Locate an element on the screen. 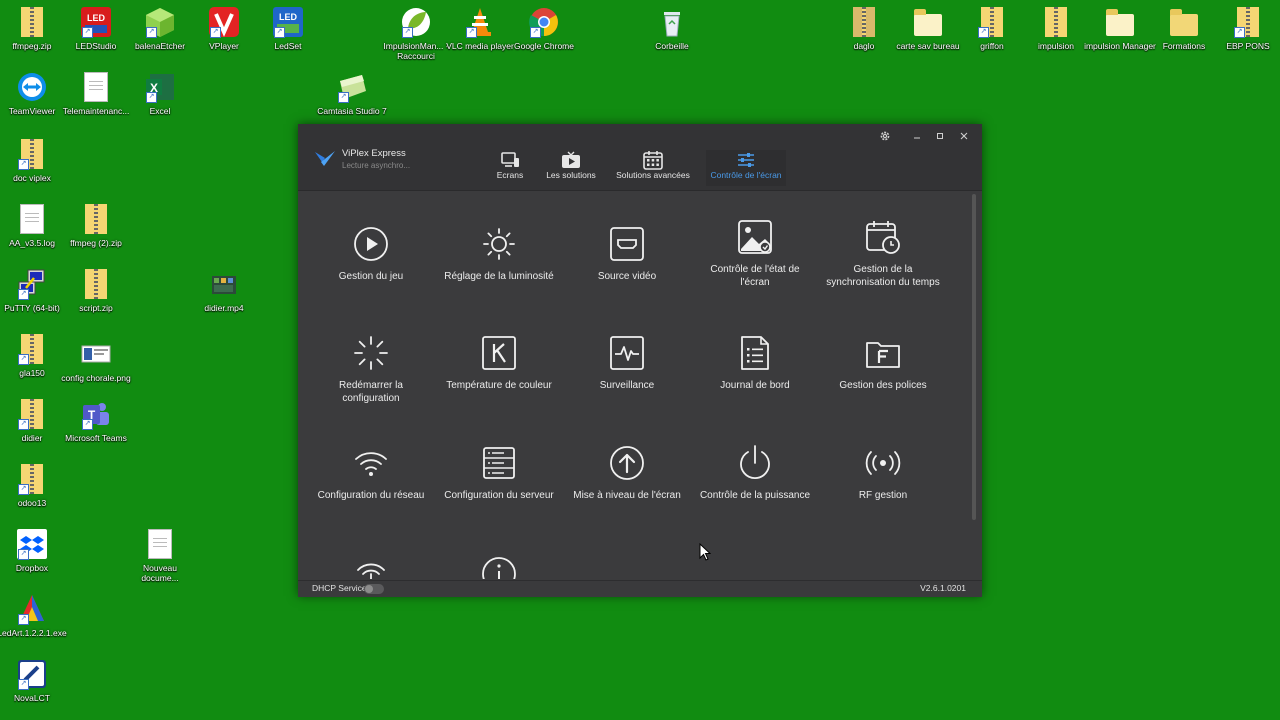  desktop-icon-chrome: ↗ Google Chrome is located at coordinates (544, 28).